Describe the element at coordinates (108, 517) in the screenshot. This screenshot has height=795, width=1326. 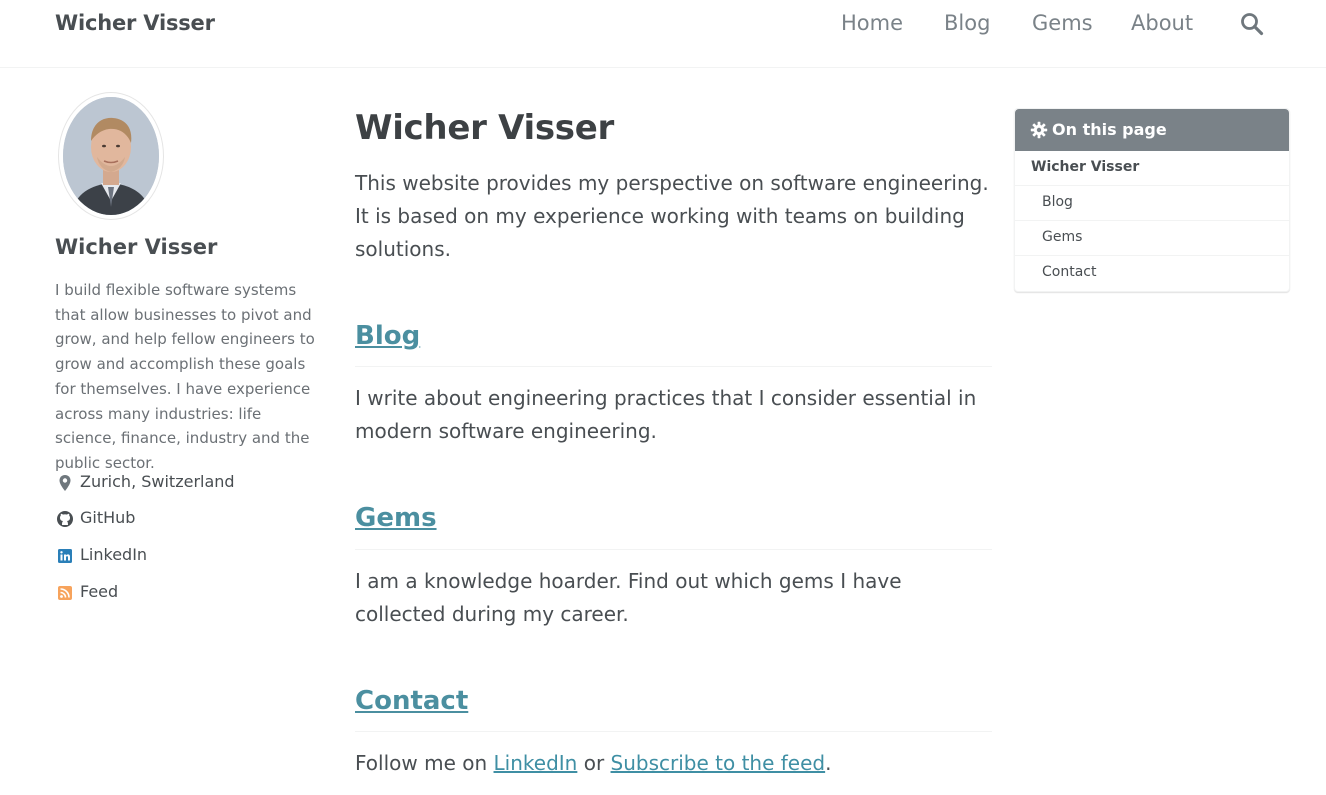
I see `github-label: GitHub` at that location.